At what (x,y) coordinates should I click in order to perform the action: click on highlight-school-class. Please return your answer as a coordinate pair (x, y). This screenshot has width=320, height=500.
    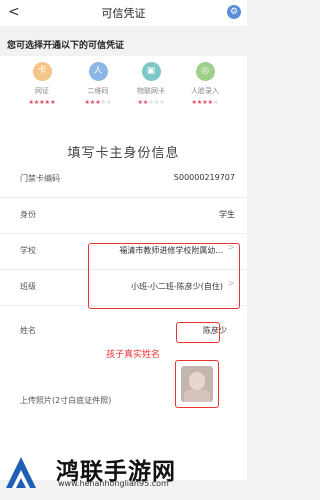
    Looking at the image, I should click on (164, 276).